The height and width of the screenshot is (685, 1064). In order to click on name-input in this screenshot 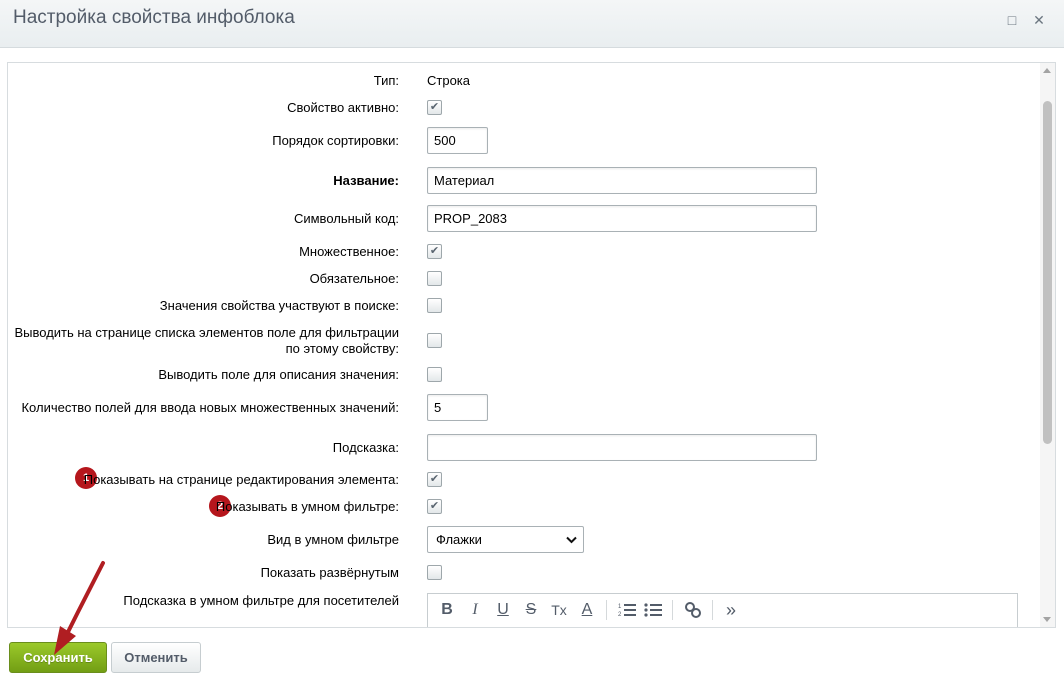, I will do `click(622, 180)`.